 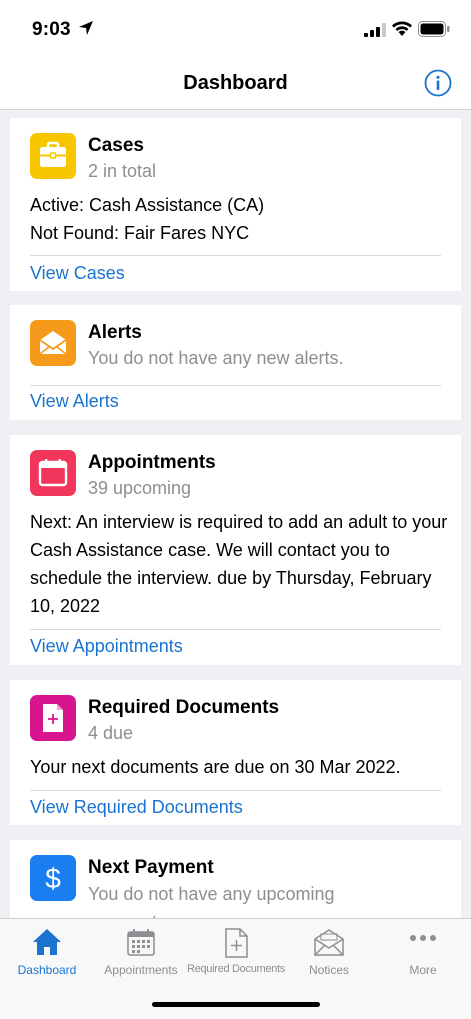 What do you see at coordinates (122, 171) in the screenshot?
I see `cases-subtitle: 2 in total` at bounding box center [122, 171].